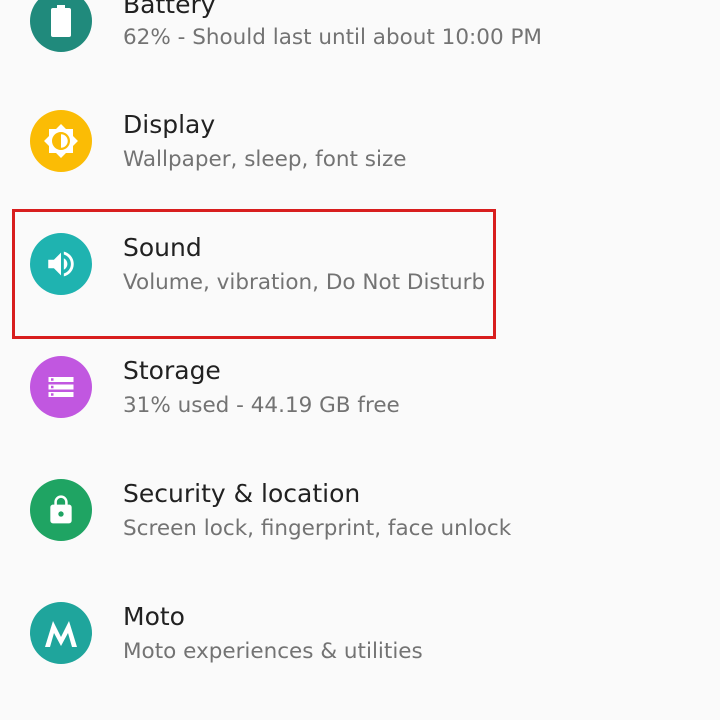  I want to click on settings-item-title: Display, so click(169, 124).